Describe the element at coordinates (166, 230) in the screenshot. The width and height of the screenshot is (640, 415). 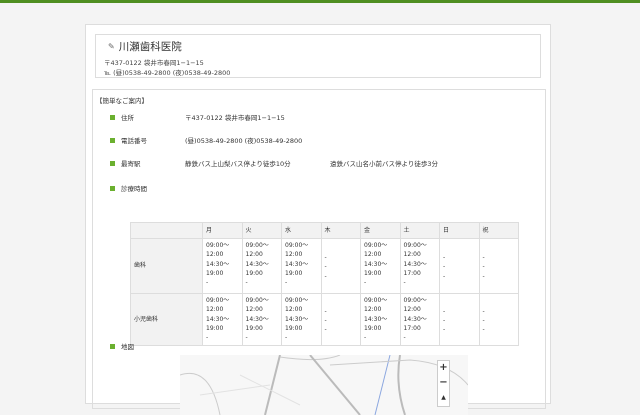
I see `schedule-corner` at that location.